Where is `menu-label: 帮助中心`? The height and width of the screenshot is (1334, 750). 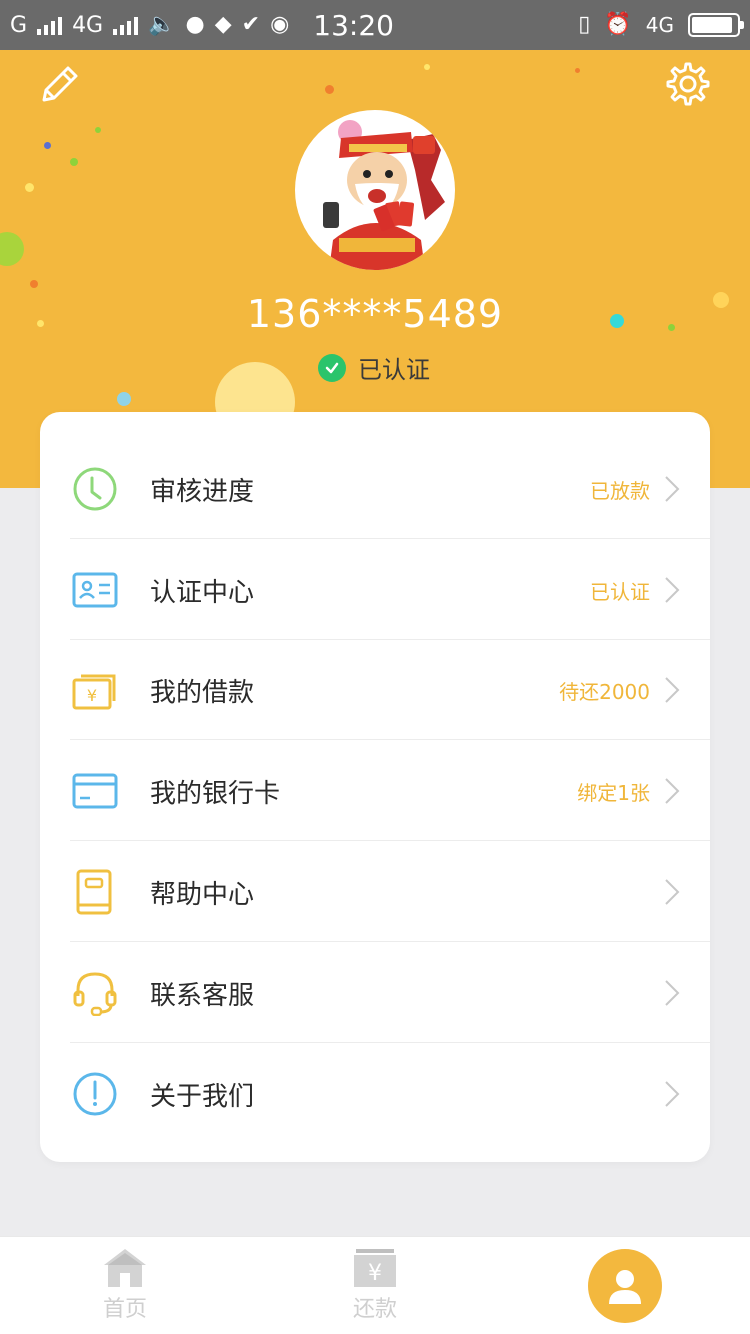 menu-label: 帮助中心 is located at coordinates (202, 894).